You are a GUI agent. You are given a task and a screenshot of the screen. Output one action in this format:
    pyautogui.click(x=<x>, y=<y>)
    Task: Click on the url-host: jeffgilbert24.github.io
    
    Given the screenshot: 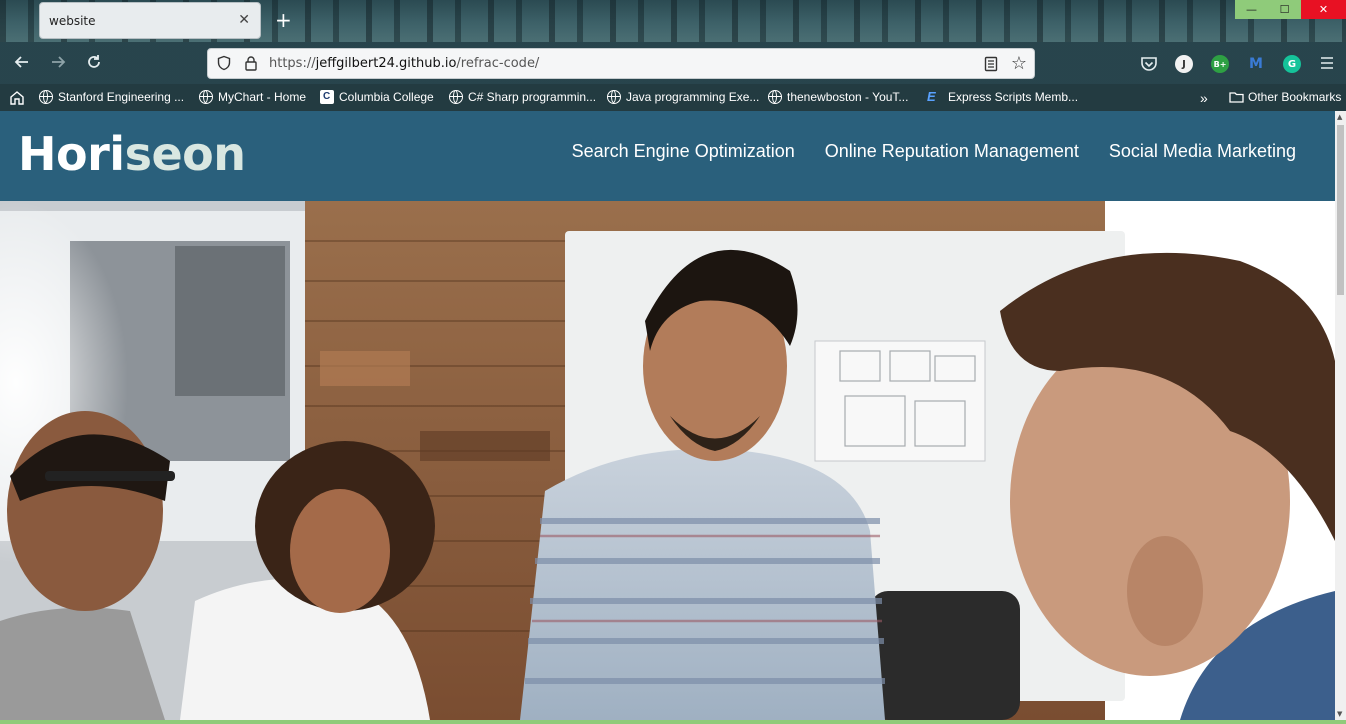 What is the action you would take?
    pyautogui.click(x=386, y=63)
    